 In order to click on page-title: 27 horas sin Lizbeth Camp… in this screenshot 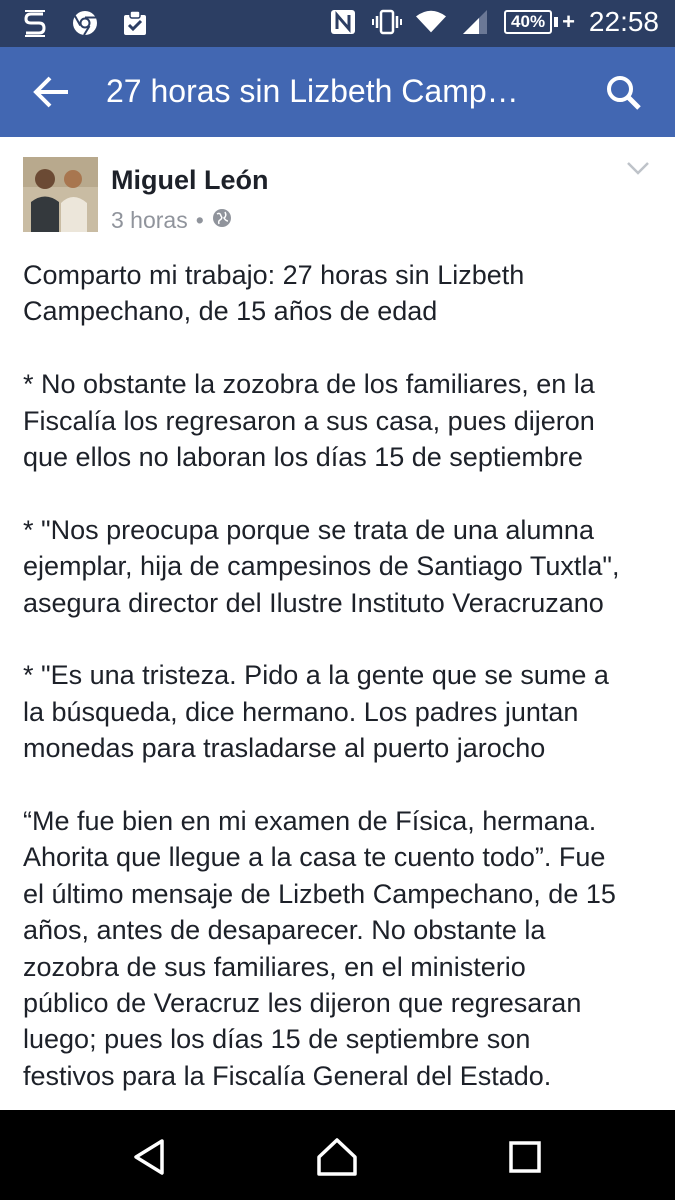, I will do `click(312, 91)`.